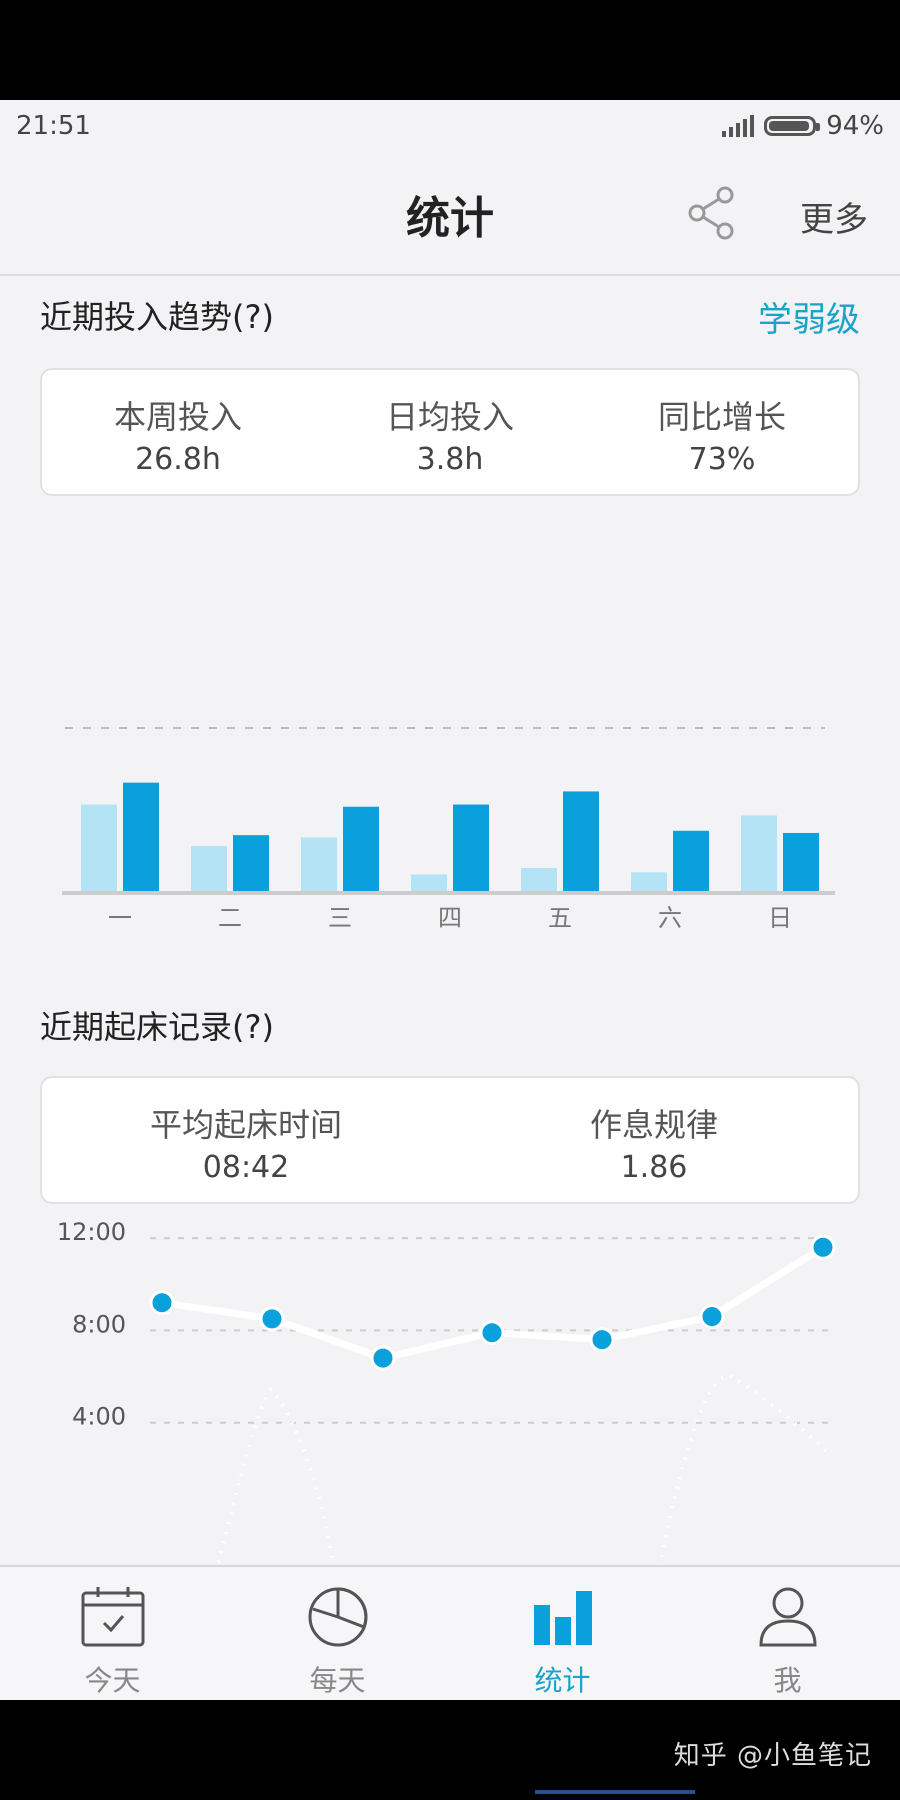 The width and height of the screenshot is (900, 1800). I want to click on y-tick-label: 4:00, so click(99, 1417).